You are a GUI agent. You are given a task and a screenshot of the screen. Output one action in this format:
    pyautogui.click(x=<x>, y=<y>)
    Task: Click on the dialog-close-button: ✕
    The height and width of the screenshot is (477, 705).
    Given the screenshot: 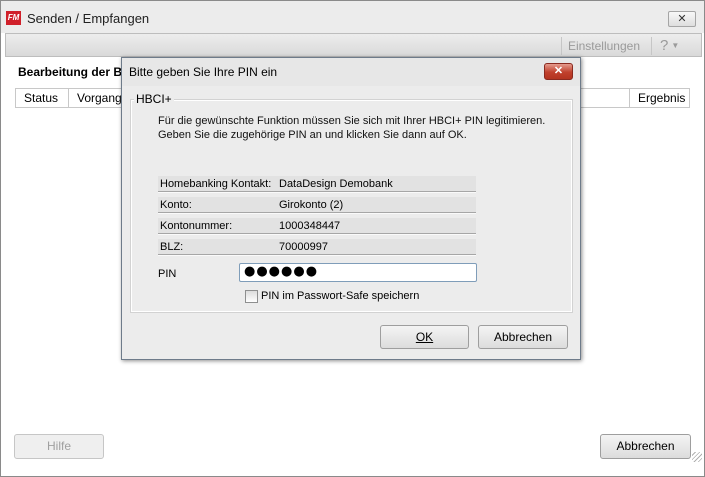 What is the action you would take?
    pyautogui.click(x=558, y=71)
    